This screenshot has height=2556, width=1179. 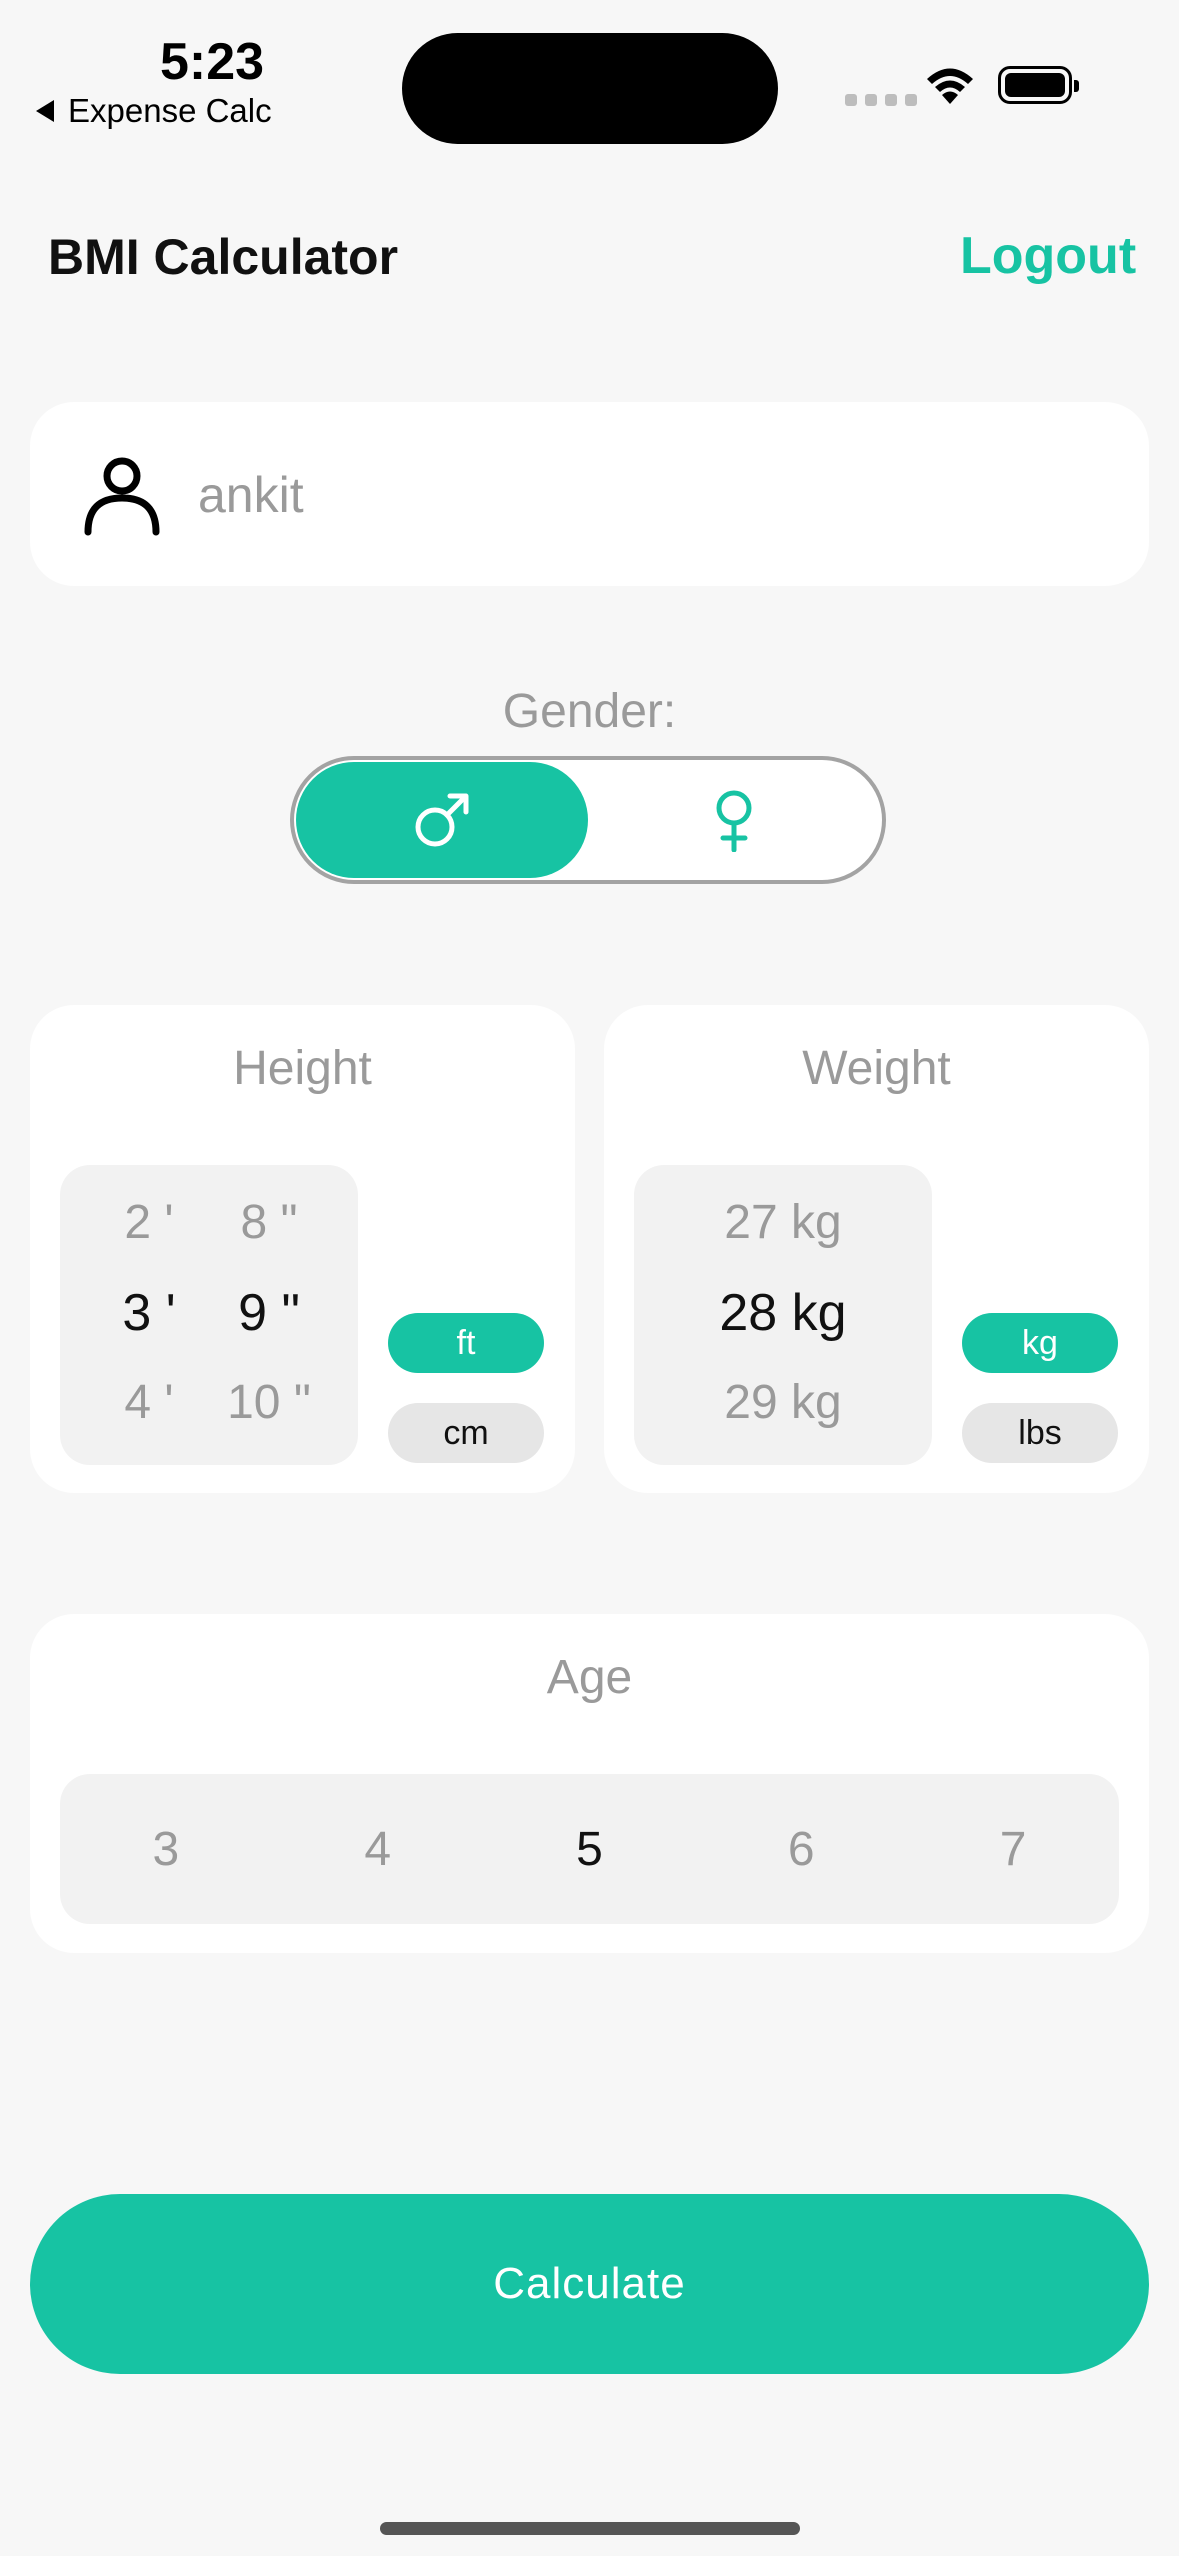 I want to click on gender-female-option, so click(x=734, y=820).